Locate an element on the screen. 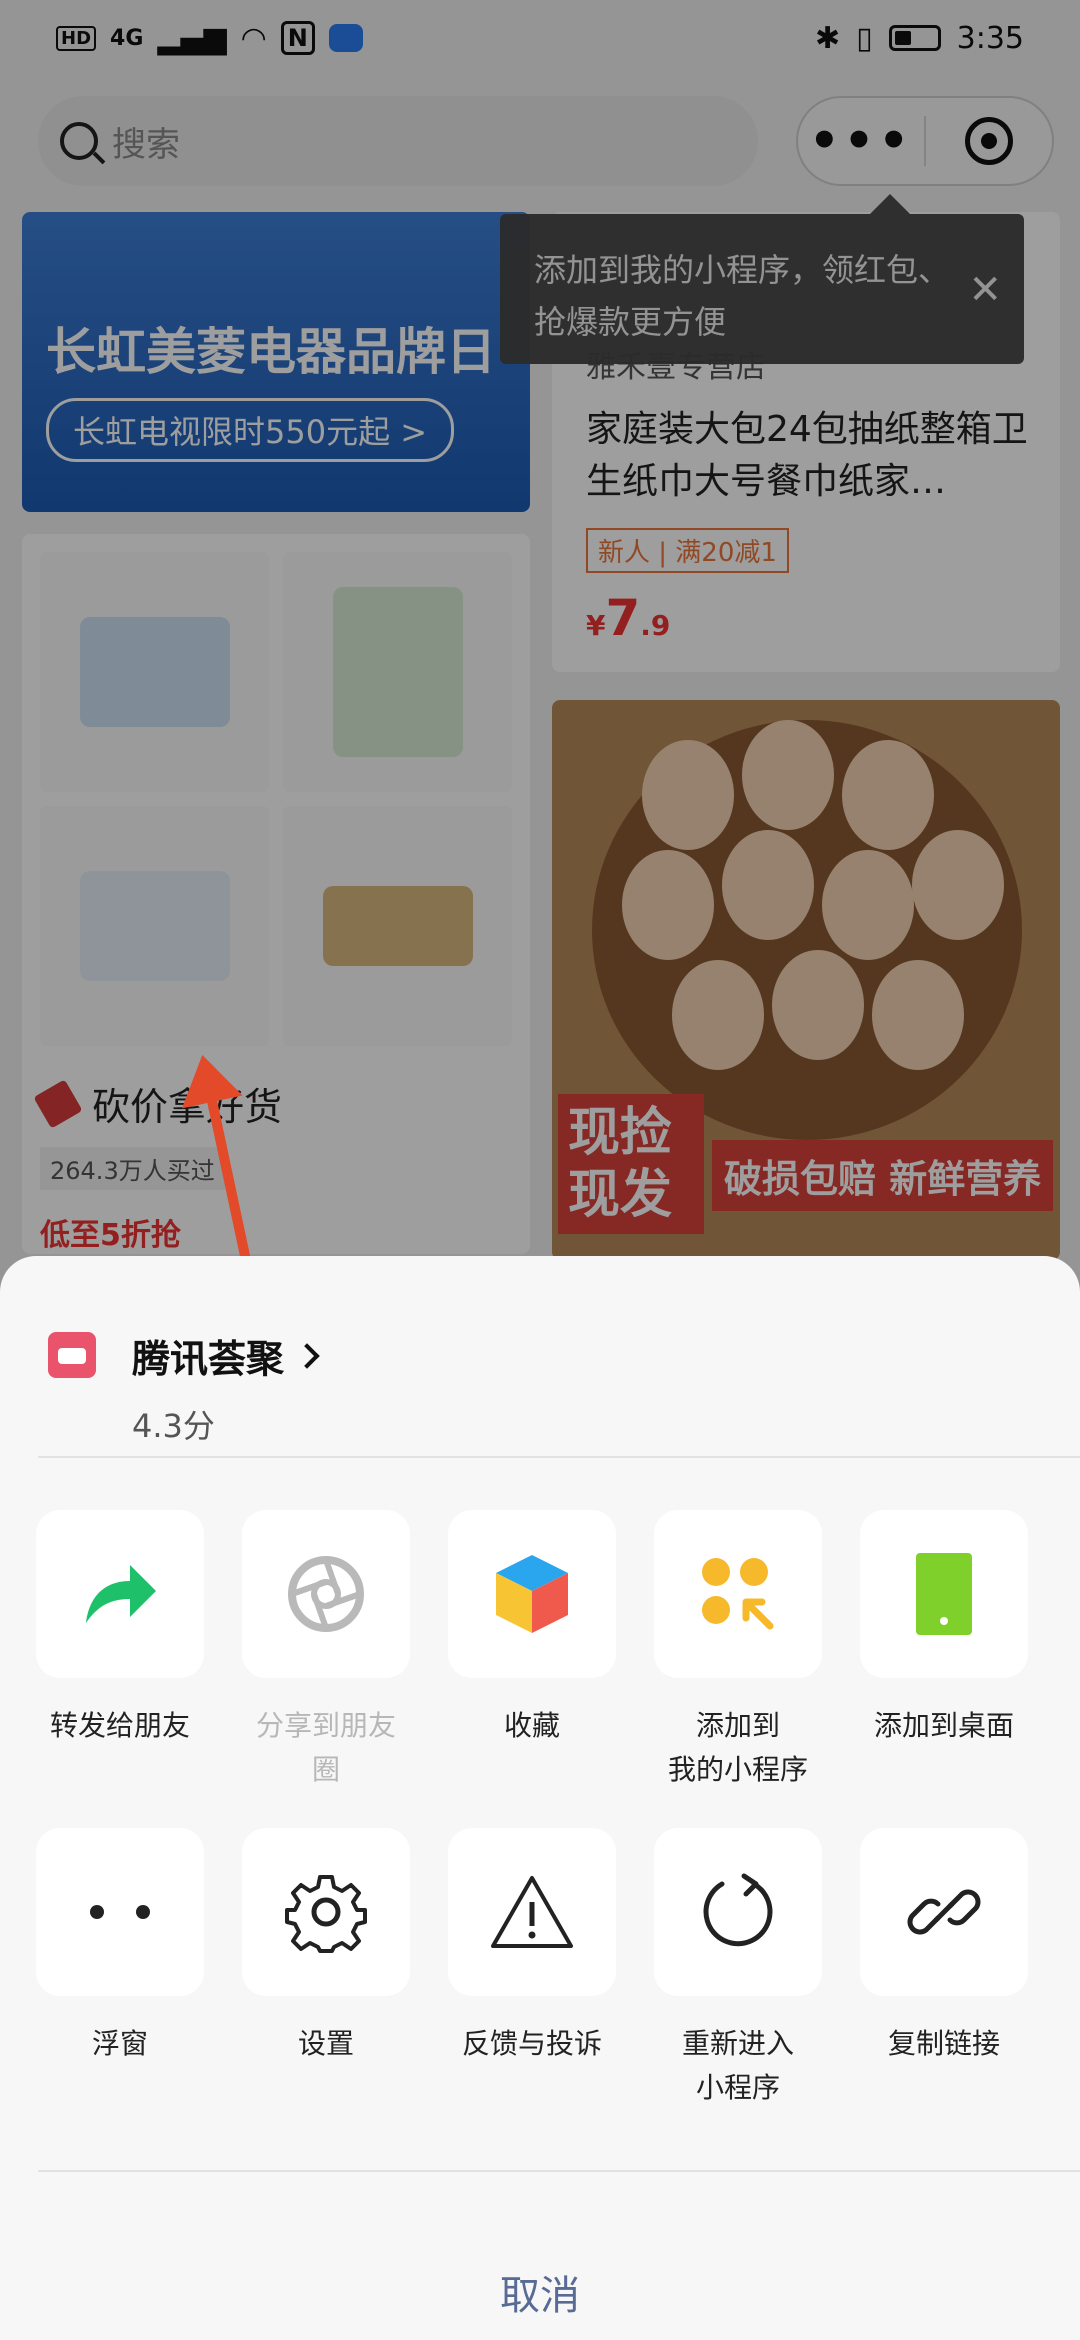  mini-program-info: 腾讯荟聚 4.3分 is located at coordinates (184, 1387).